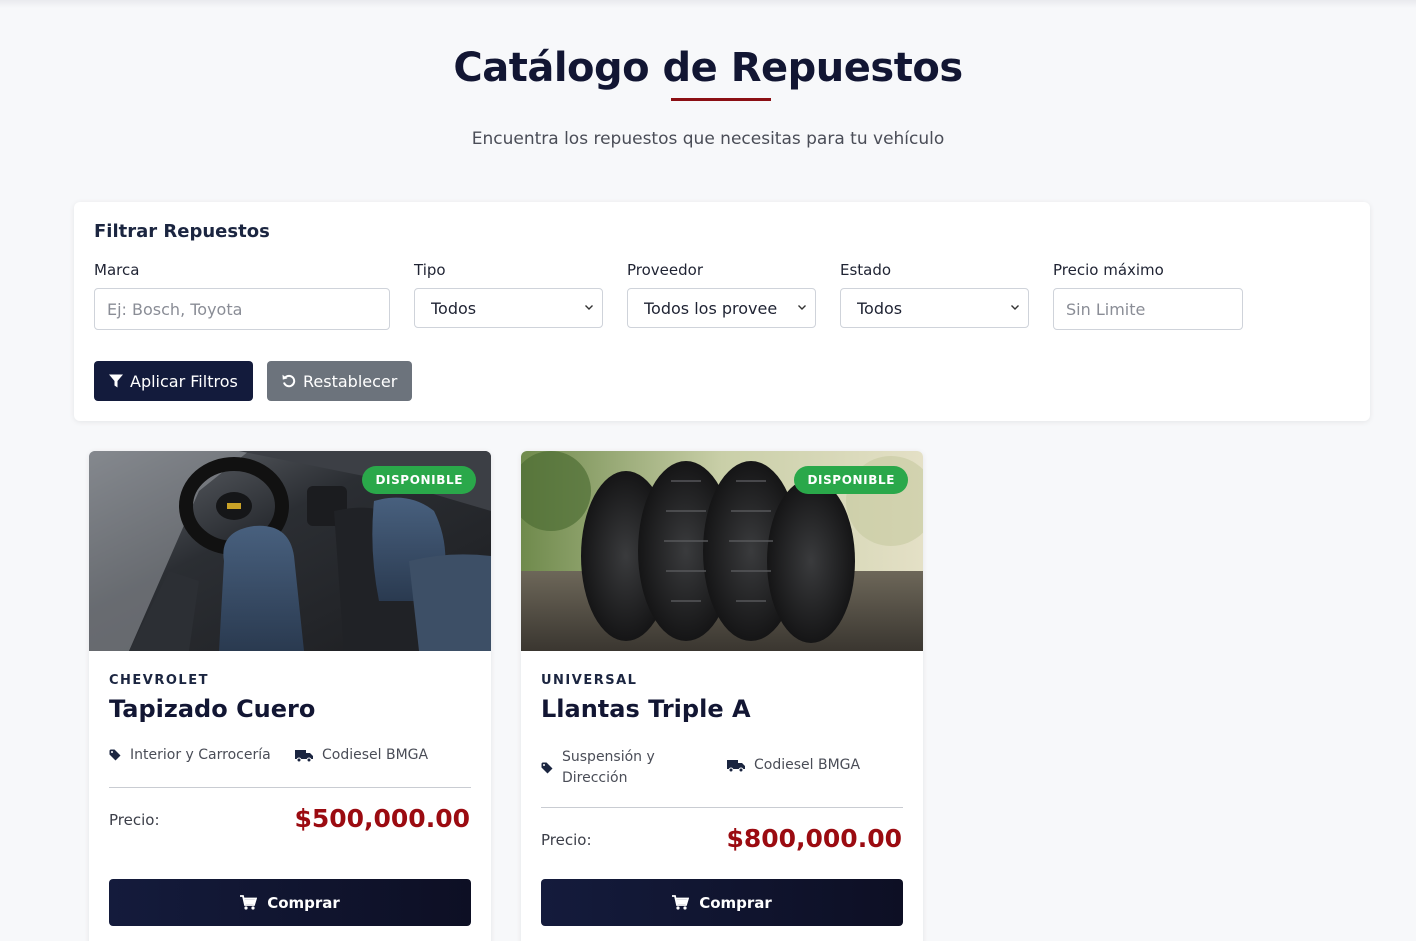 The image size is (1416, 941). I want to click on product-category-label: Interior y Carrocería, so click(200, 755).